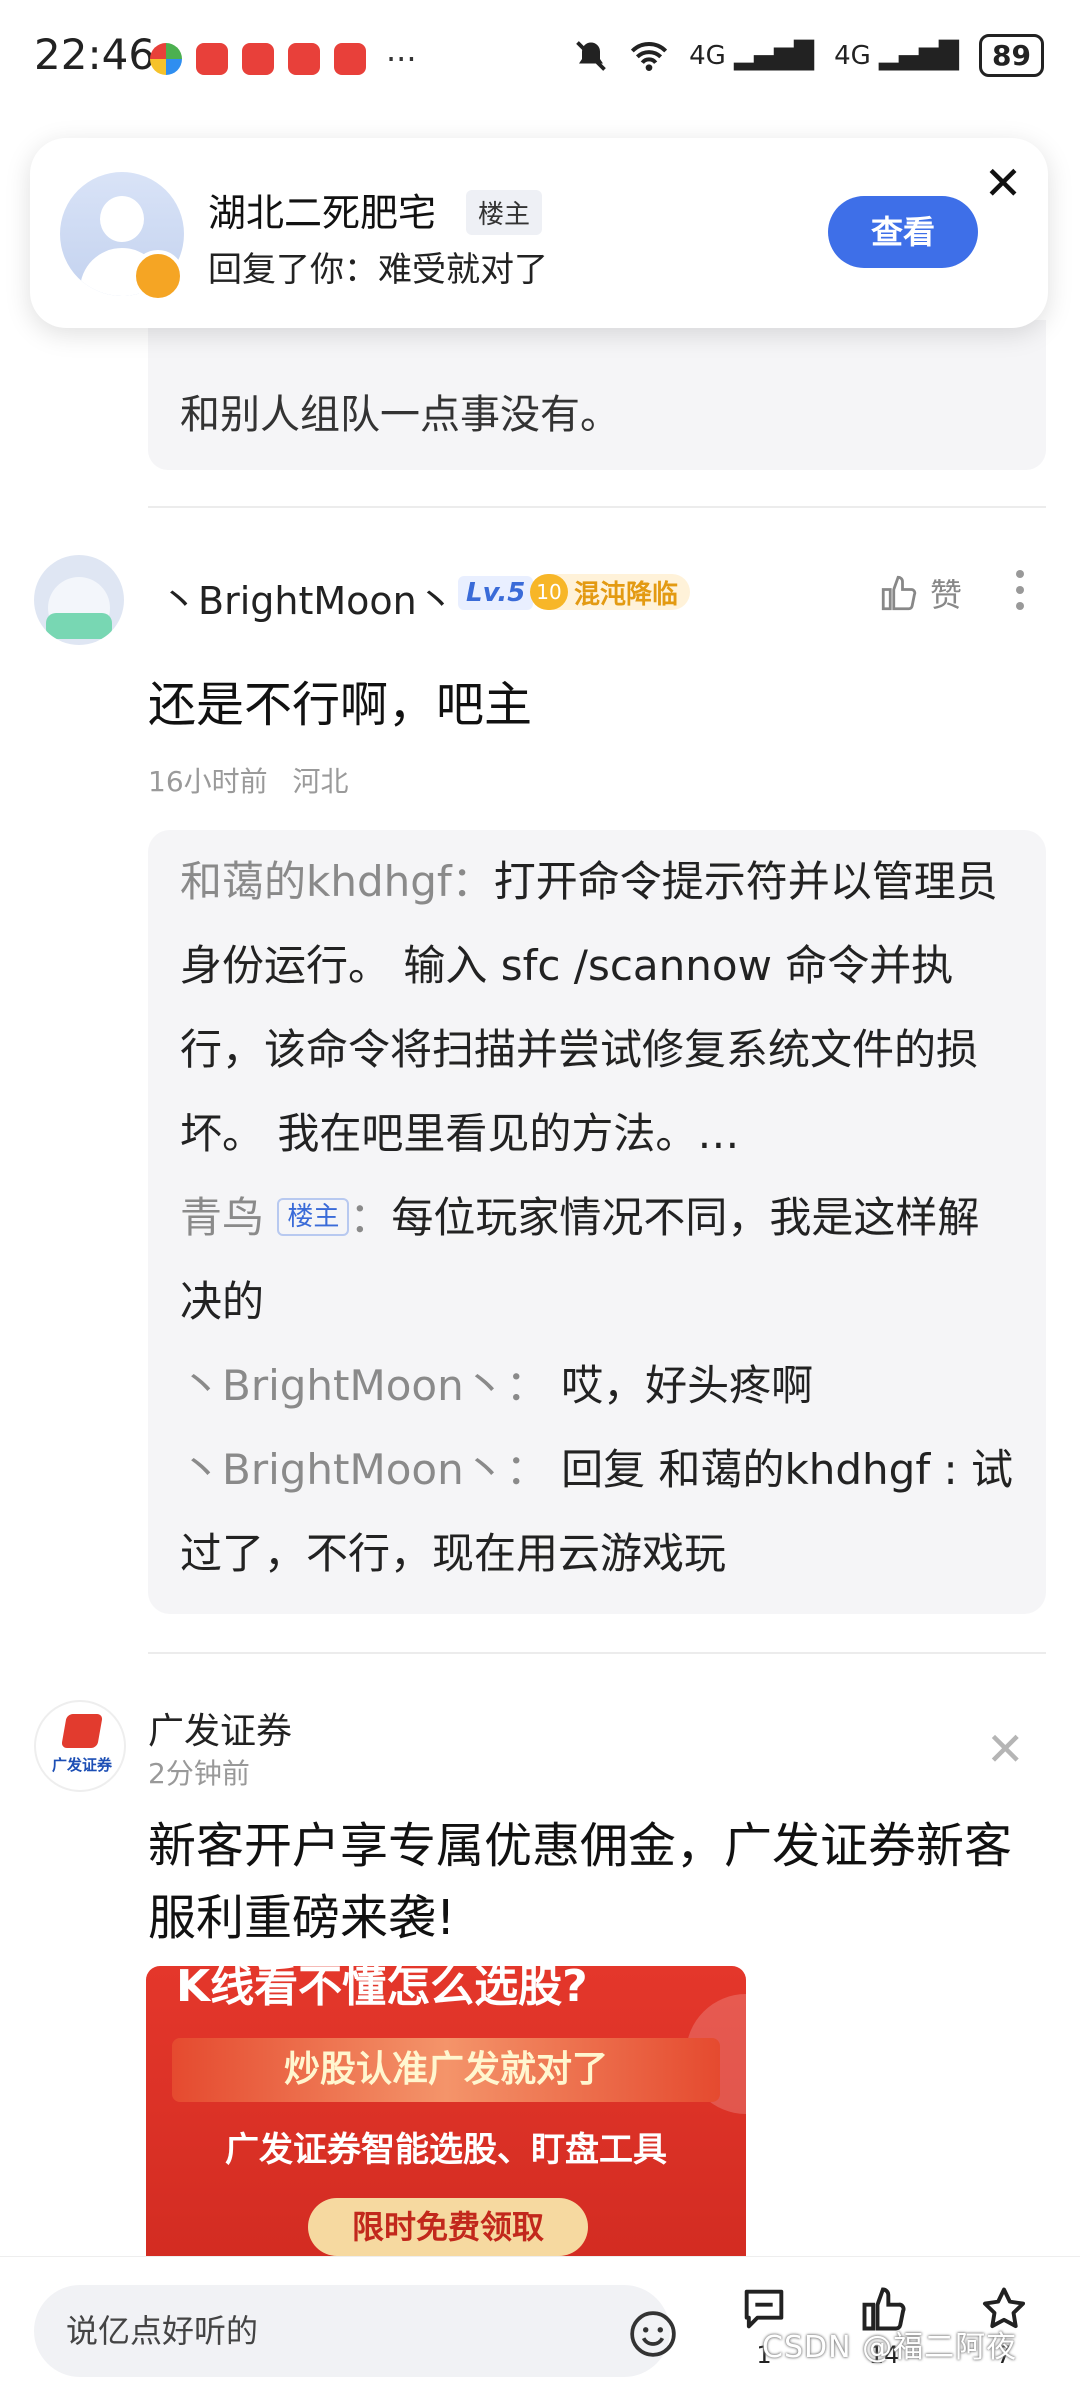  I want to click on logo-mark-shape, so click(82, 1731).